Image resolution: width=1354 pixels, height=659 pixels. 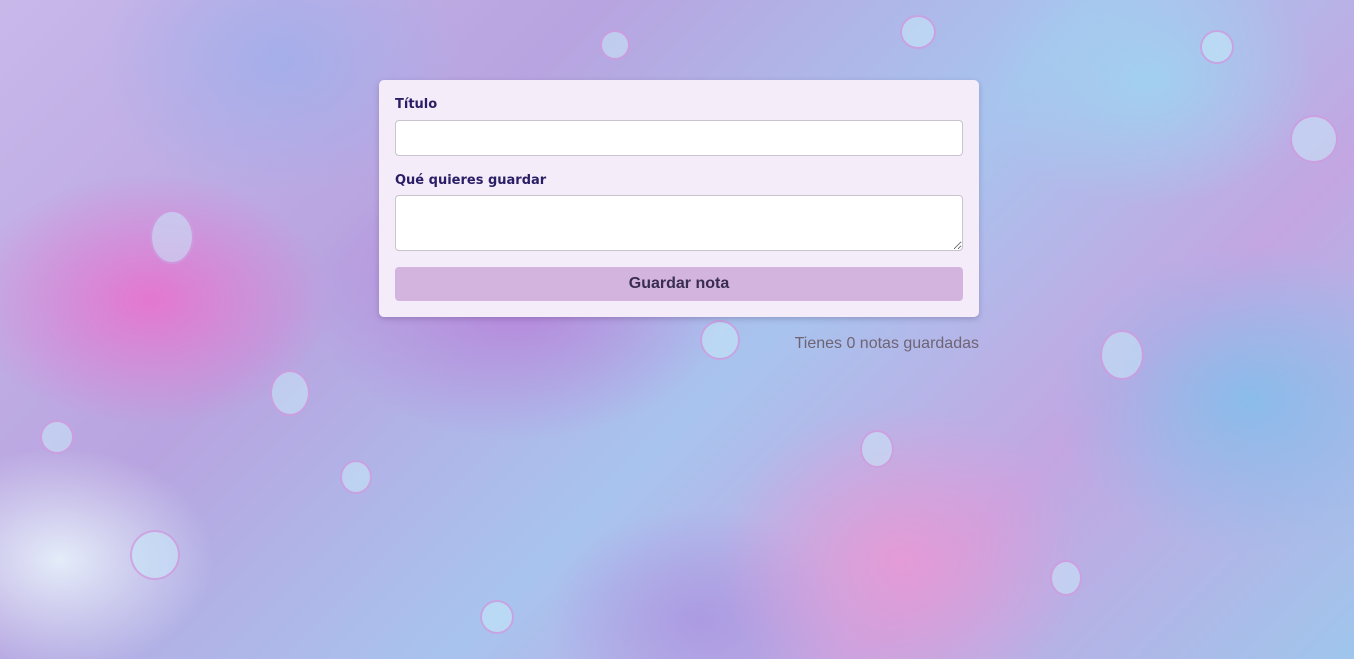 I want to click on title-label: Título, so click(x=416, y=104).